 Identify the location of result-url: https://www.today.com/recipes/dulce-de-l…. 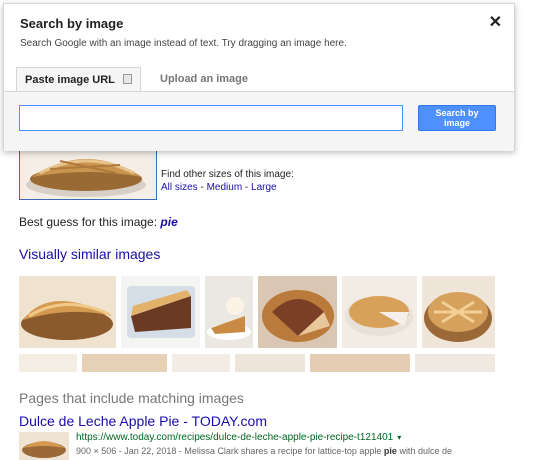
(238, 437).